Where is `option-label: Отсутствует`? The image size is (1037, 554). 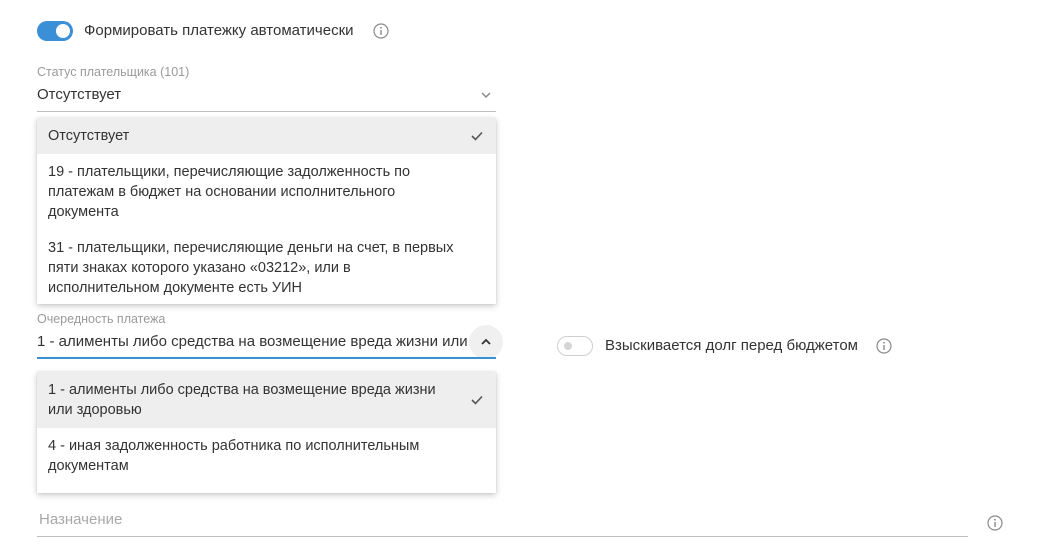 option-label: Отсутствует is located at coordinates (89, 136).